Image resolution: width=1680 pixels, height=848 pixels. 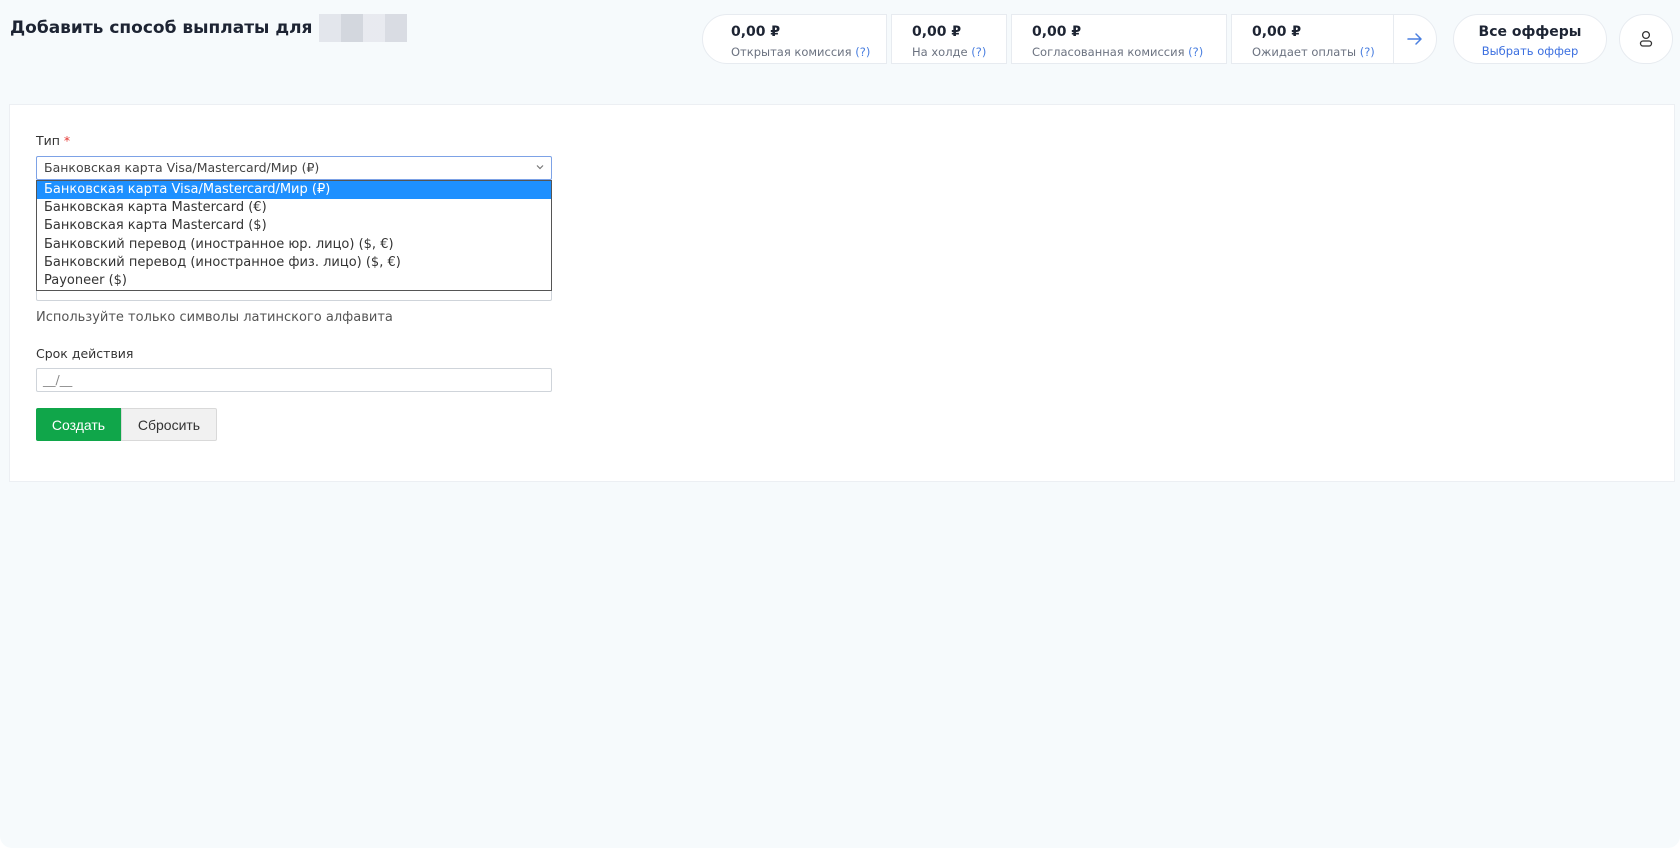 I want to click on dropdown-option: Банковская карта Visa/Mastercard/Мир (₽), so click(x=294, y=190).